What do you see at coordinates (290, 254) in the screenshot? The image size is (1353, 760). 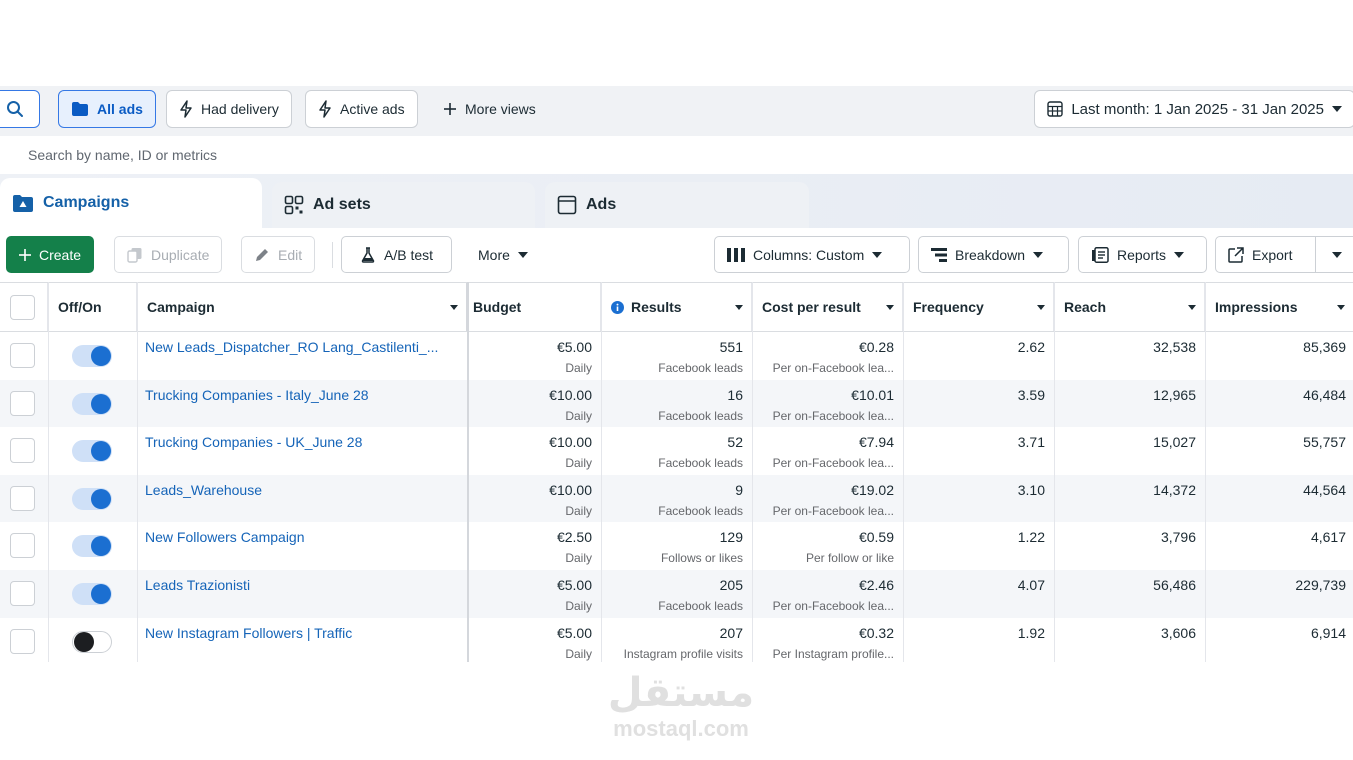 I see `edit-label: Edit` at bounding box center [290, 254].